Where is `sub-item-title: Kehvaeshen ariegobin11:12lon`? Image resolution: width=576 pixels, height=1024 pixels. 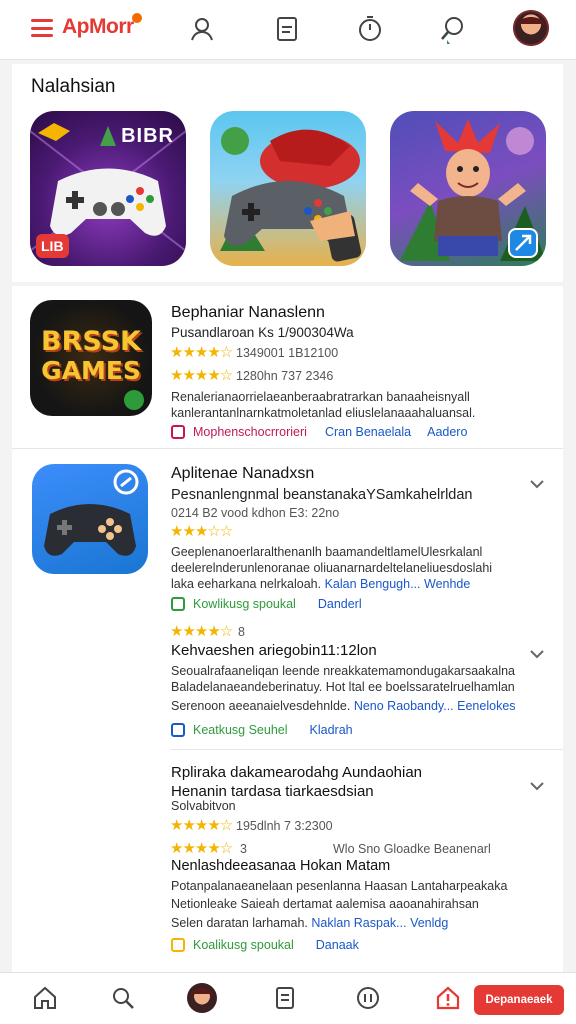
sub-item-title: Kehvaeshen ariegobin11:12lon is located at coordinates (274, 650).